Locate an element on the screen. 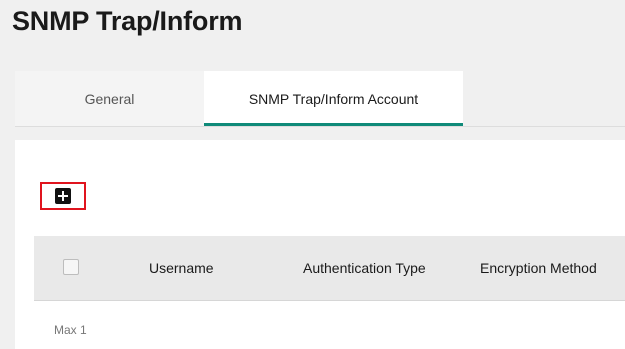 The width and height of the screenshot is (625, 349). tab-bar: General SNMP Trap/Inform Account is located at coordinates (239, 98).